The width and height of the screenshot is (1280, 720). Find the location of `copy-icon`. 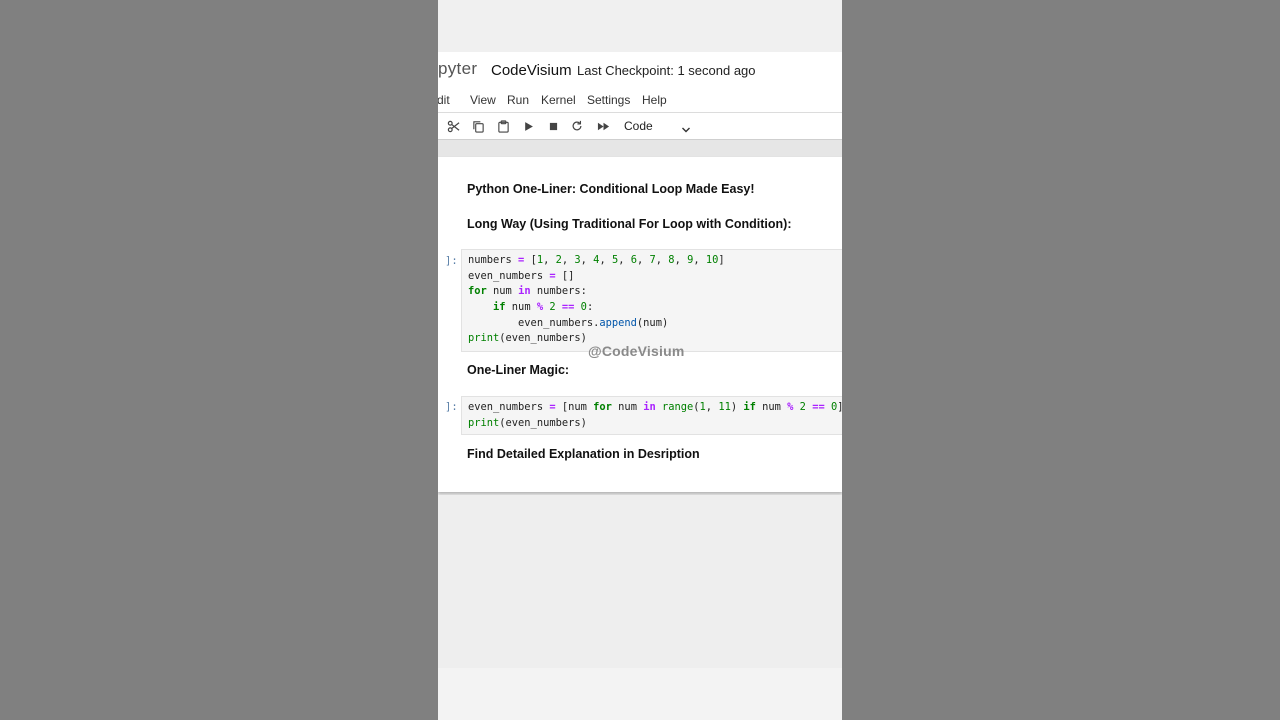

copy-icon is located at coordinates (478, 126).